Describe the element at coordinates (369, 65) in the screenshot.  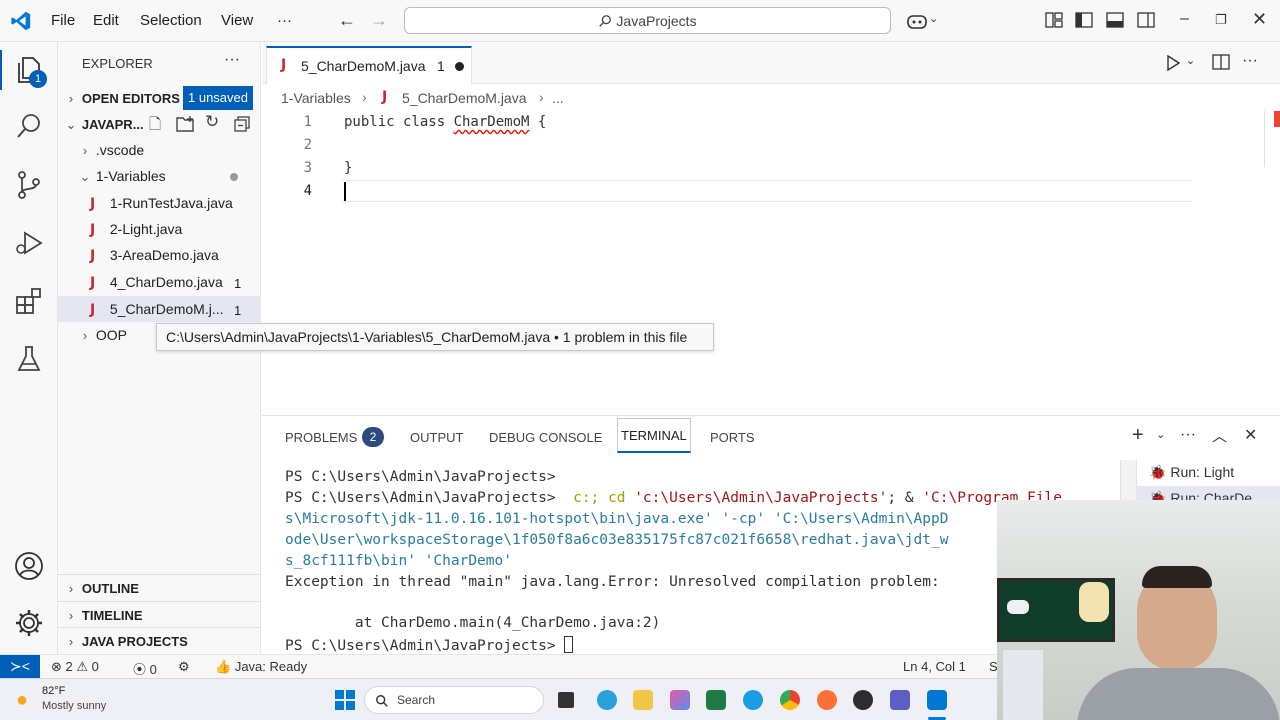
I see `editor-tab-active: J 5_CharDemoM.java 1` at that location.